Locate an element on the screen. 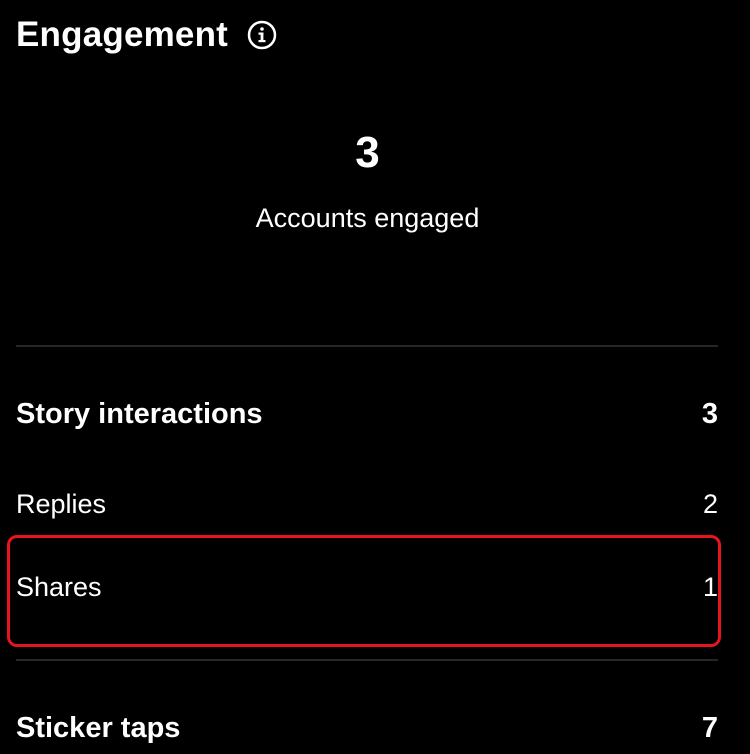 The image size is (750, 754). info-icon-graphic is located at coordinates (262, 35).